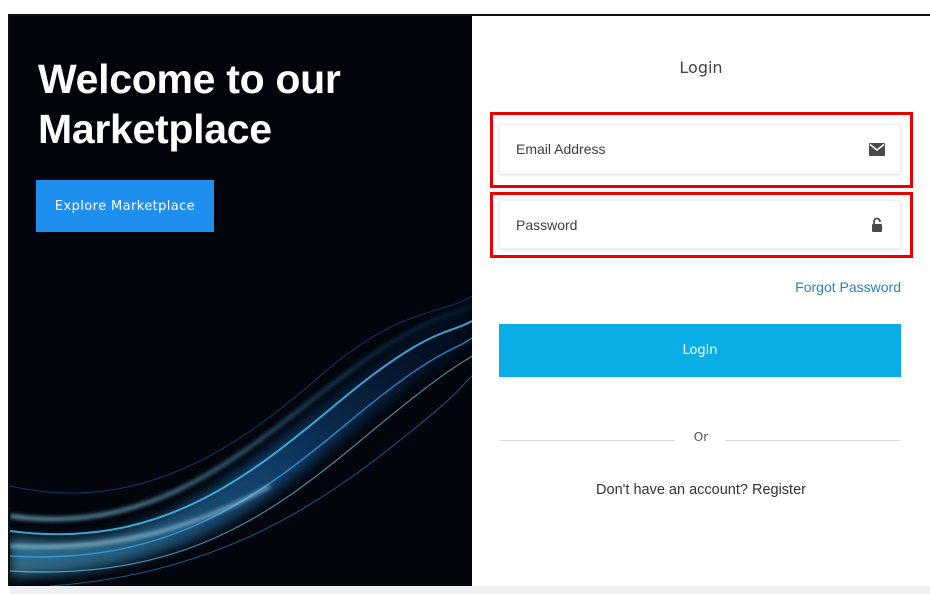 The width and height of the screenshot is (930, 594). What do you see at coordinates (189, 79) in the screenshot?
I see `hero-title-line-1: Welcome to our` at bounding box center [189, 79].